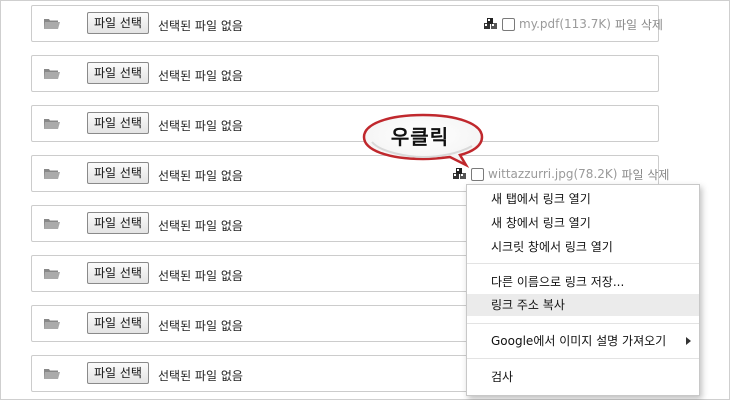  I want to click on menu-item-google-image-description: Google에서 이미지 설명 가져오기, so click(583, 341).